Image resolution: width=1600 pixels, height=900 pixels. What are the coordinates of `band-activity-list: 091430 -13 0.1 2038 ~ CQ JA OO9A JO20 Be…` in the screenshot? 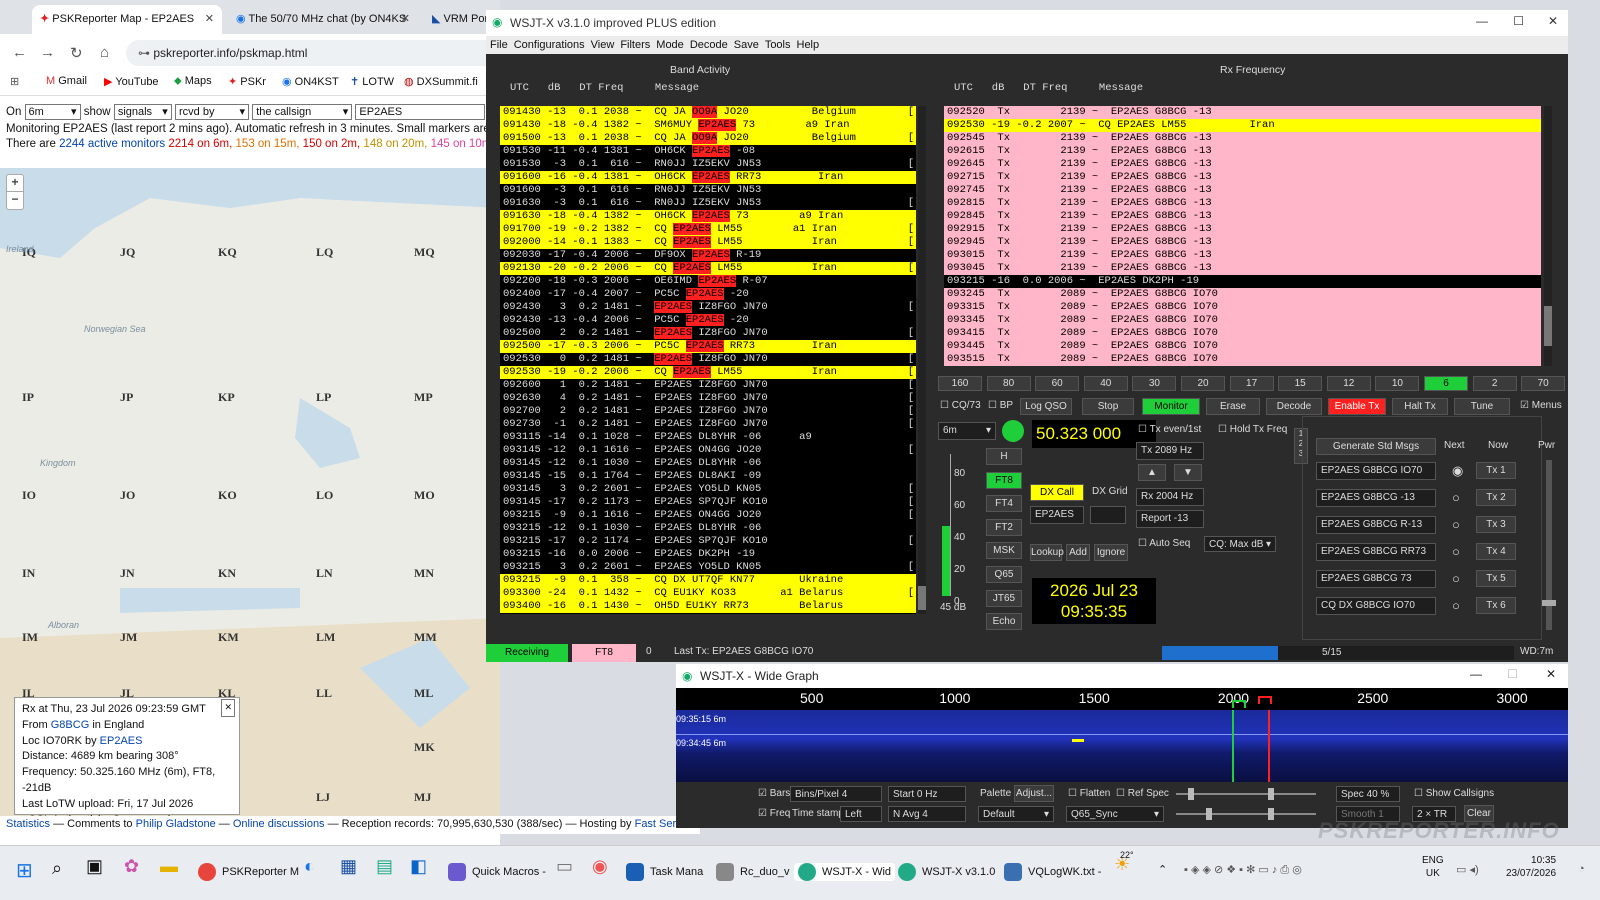 It's located at (708, 360).